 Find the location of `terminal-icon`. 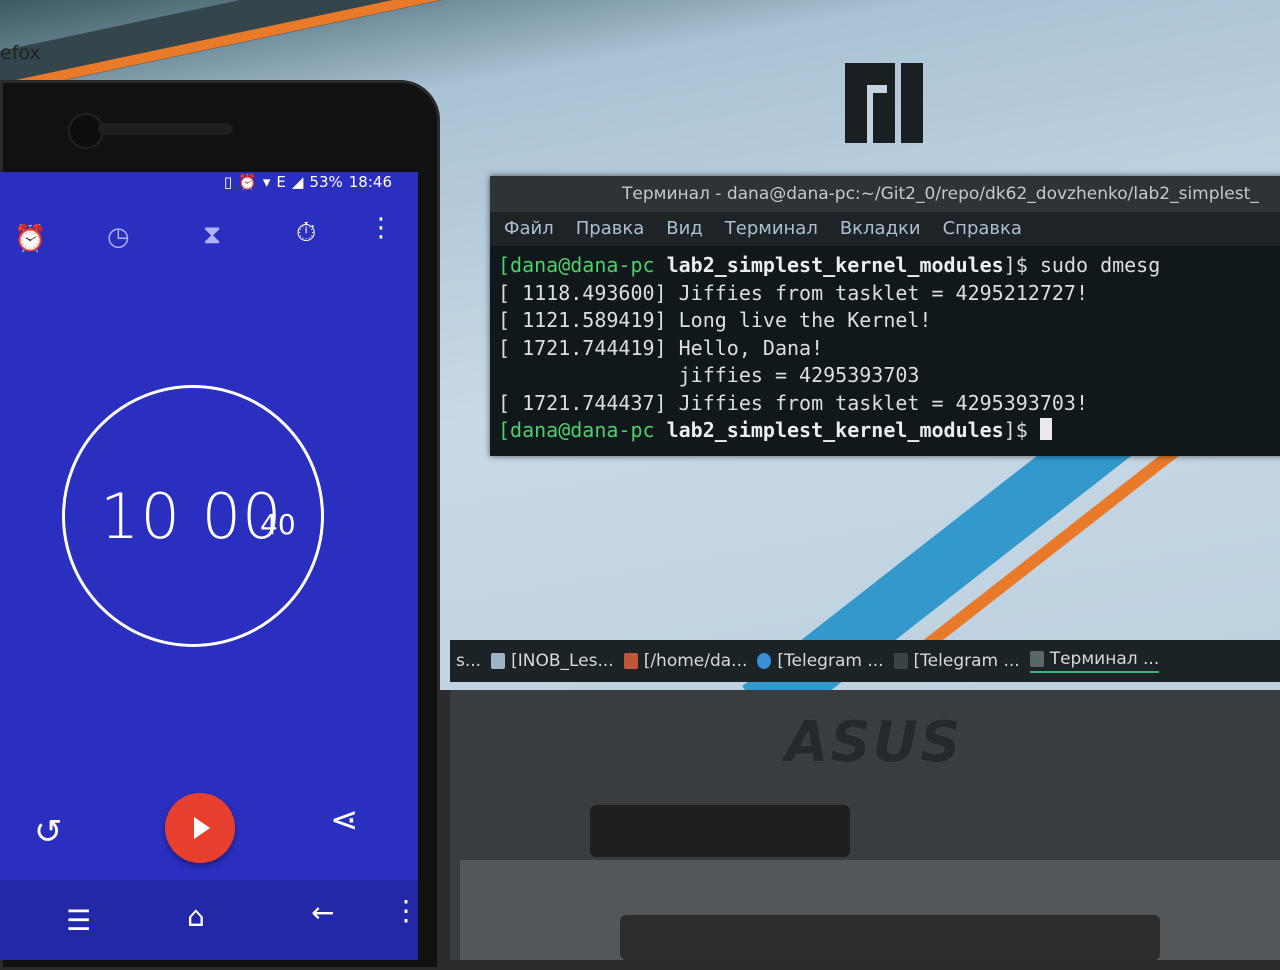

terminal-icon is located at coordinates (1036, 659).